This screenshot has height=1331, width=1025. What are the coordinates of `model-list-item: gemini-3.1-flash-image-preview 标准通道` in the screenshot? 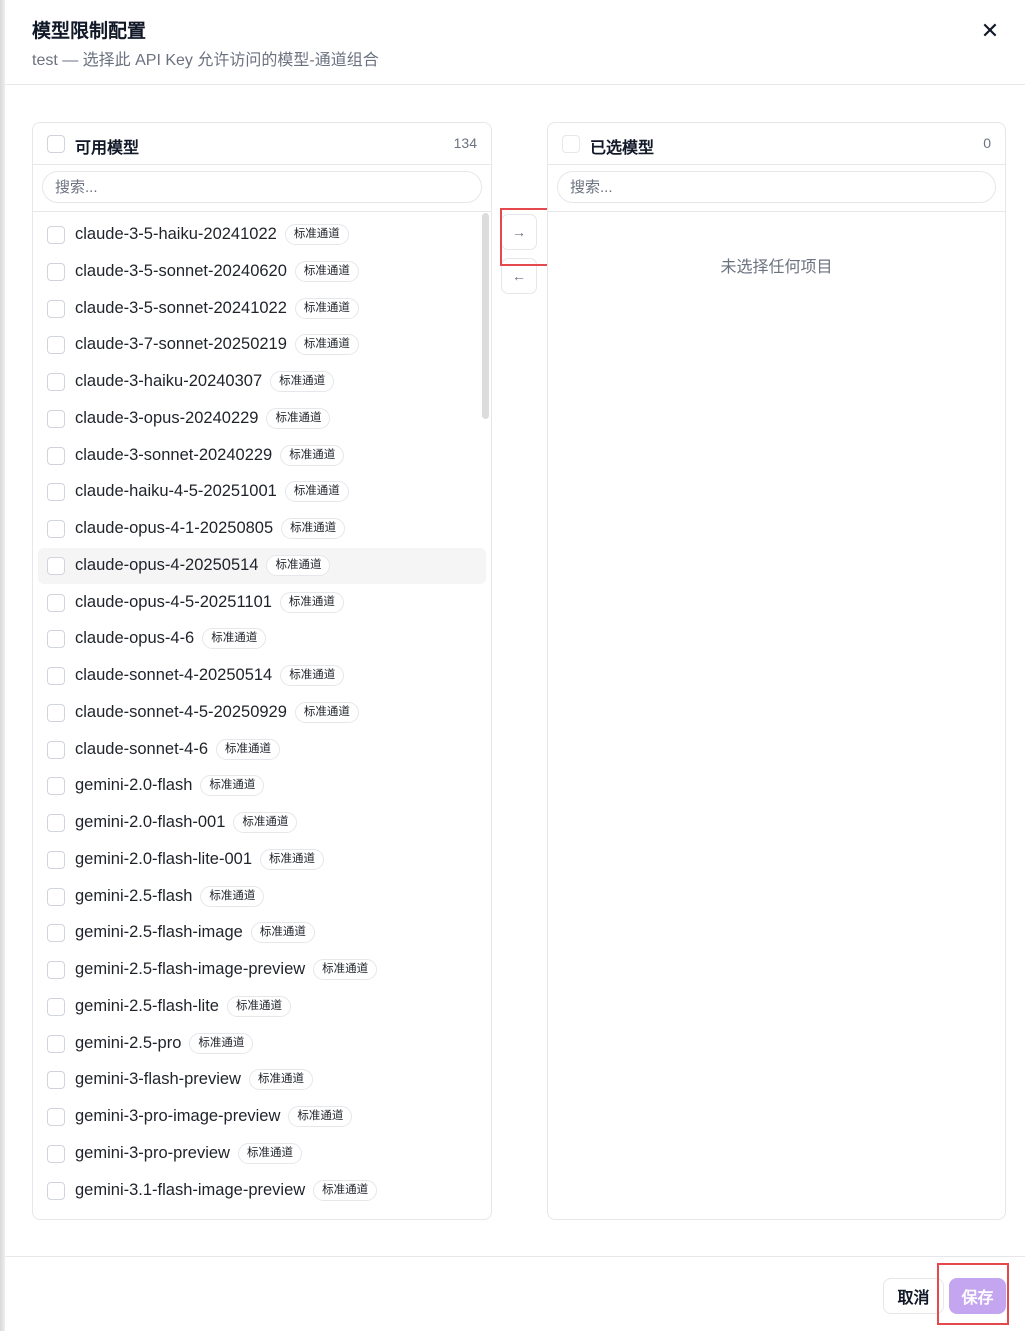 It's located at (262, 1191).